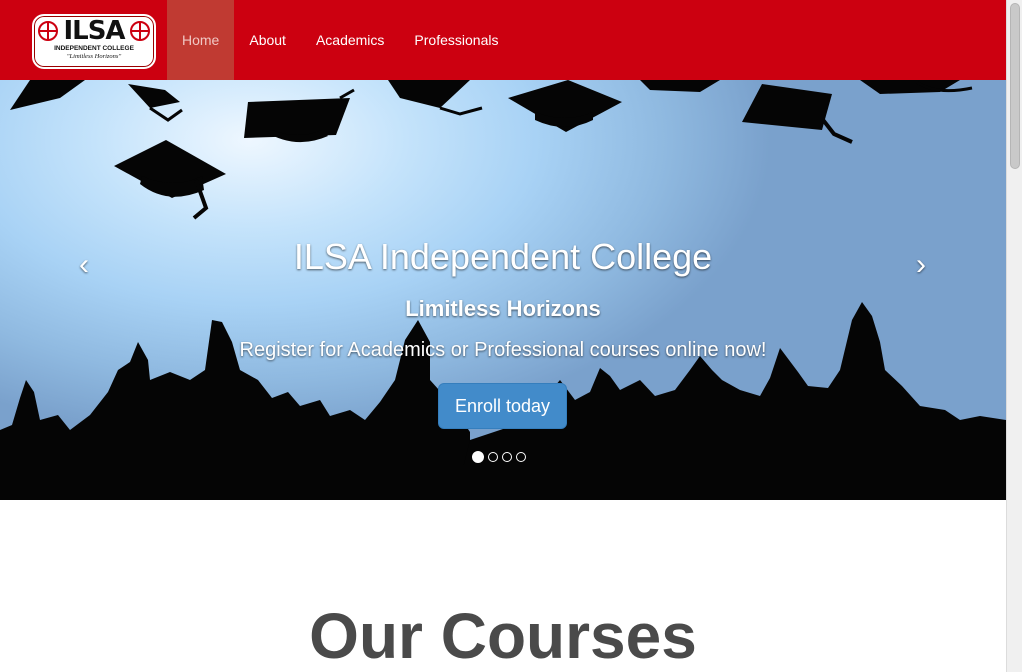  What do you see at coordinates (350, 40) in the screenshot?
I see `nav-item-academics: Academics` at bounding box center [350, 40].